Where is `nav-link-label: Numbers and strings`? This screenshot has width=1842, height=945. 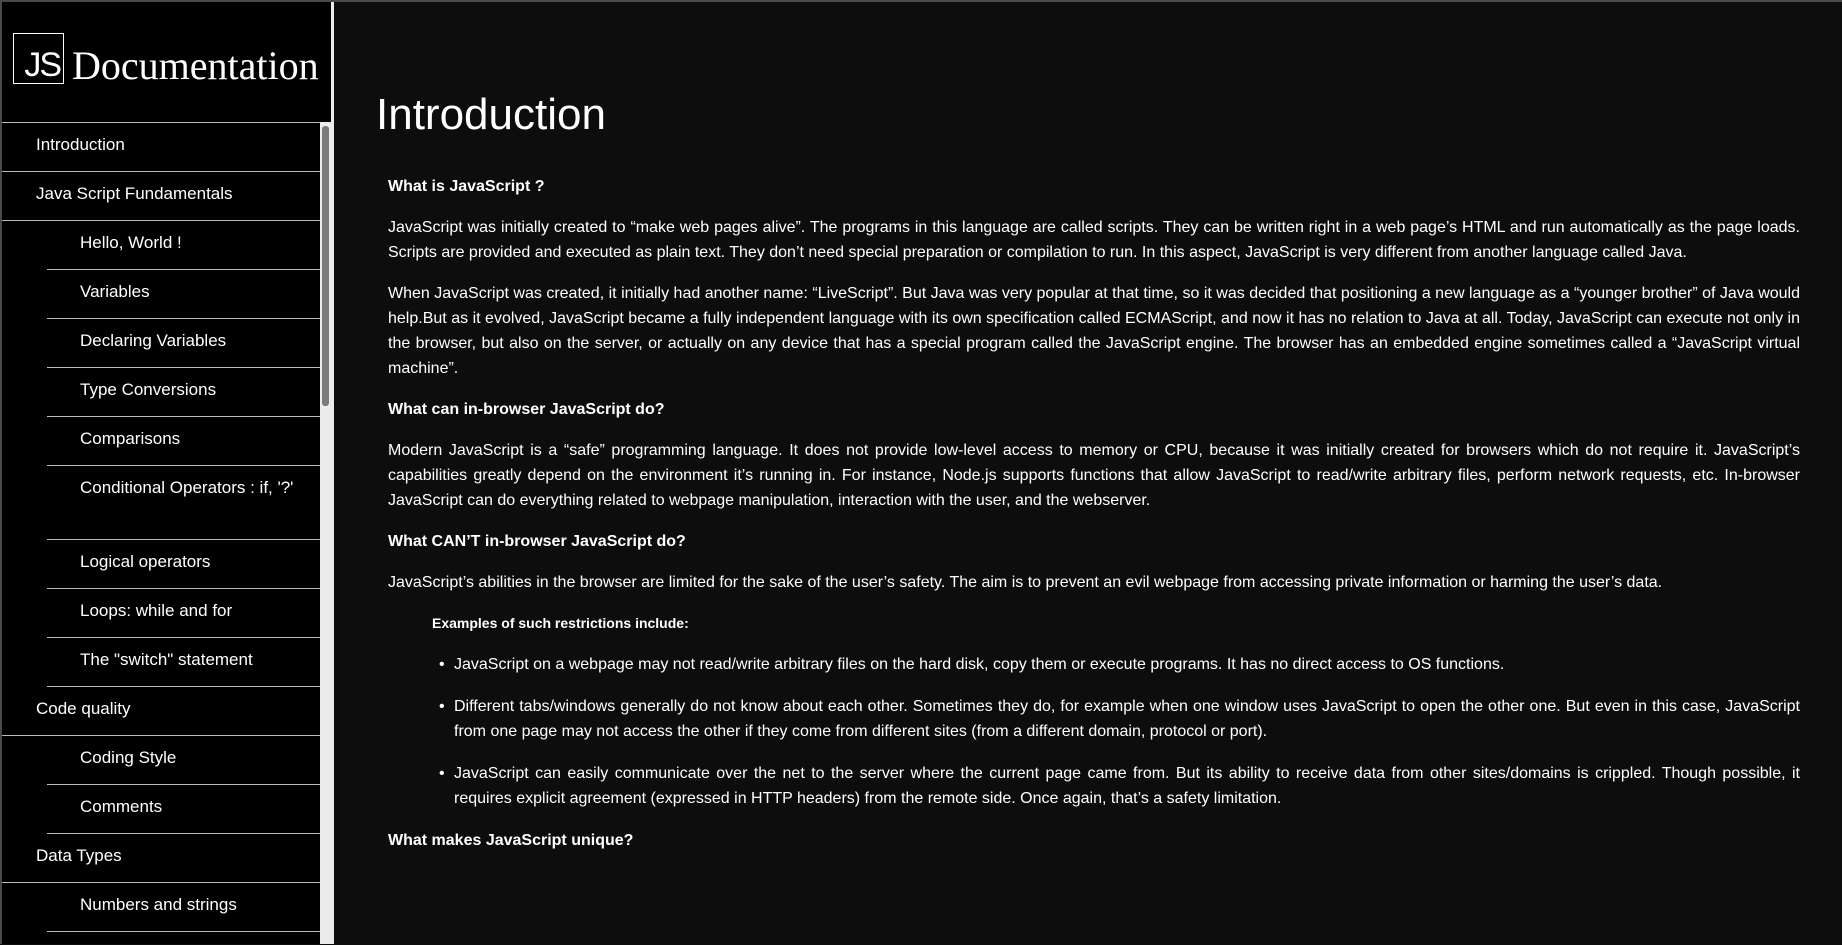 nav-link-label: Numbers and strings is located at coordinates (158, 904).